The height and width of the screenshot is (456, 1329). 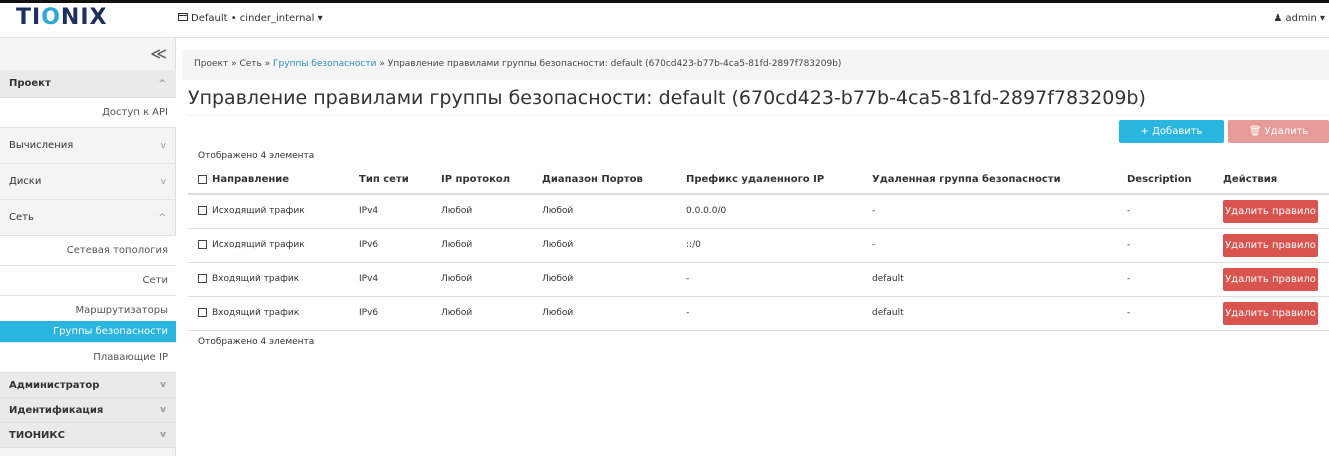 What do you see at coordinates (88, 281) in the screenshot?
I see `sidebar-item-networks: Сети` at bounding box center [88, 281].